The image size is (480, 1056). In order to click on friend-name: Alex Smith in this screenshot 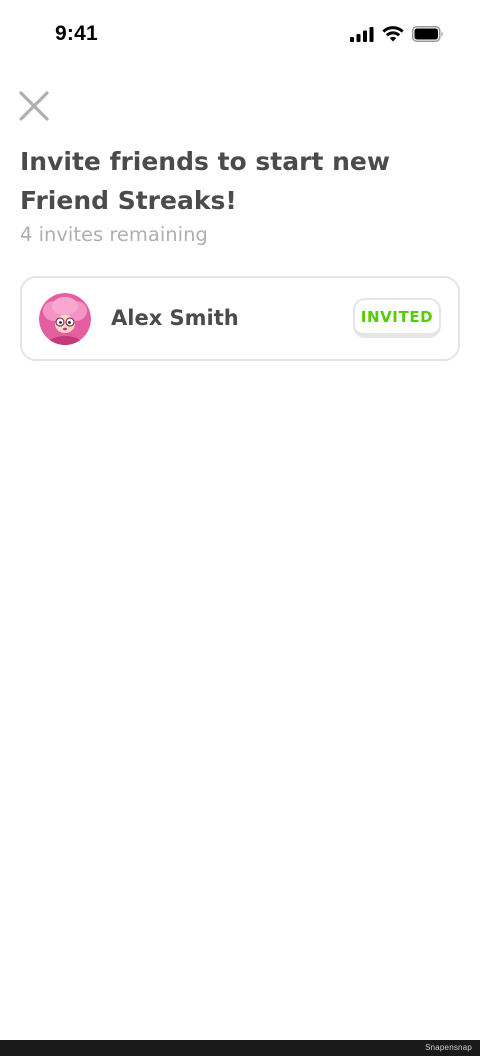, I will do `click(175, 318)`.